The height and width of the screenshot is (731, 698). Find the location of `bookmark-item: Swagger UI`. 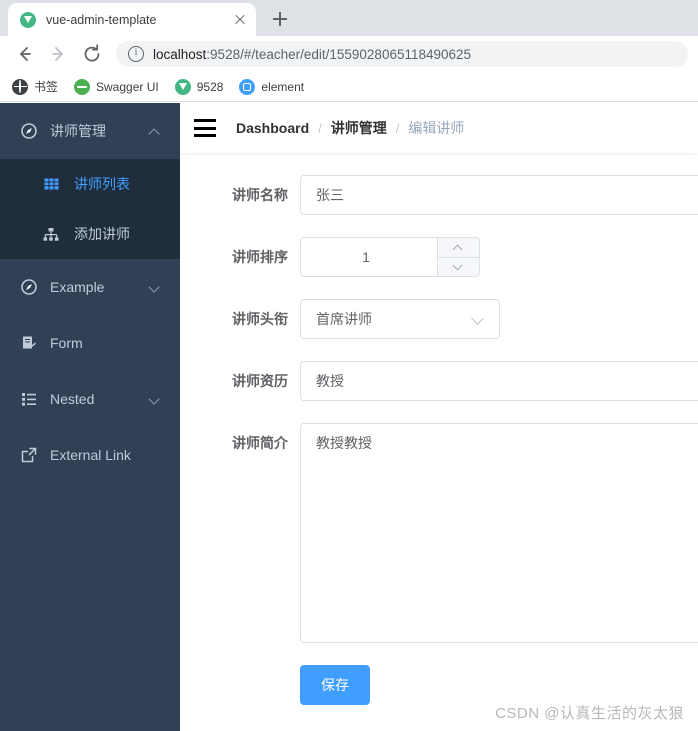

bookmark-item: Swagger UI is located at coordinates (116, 86).